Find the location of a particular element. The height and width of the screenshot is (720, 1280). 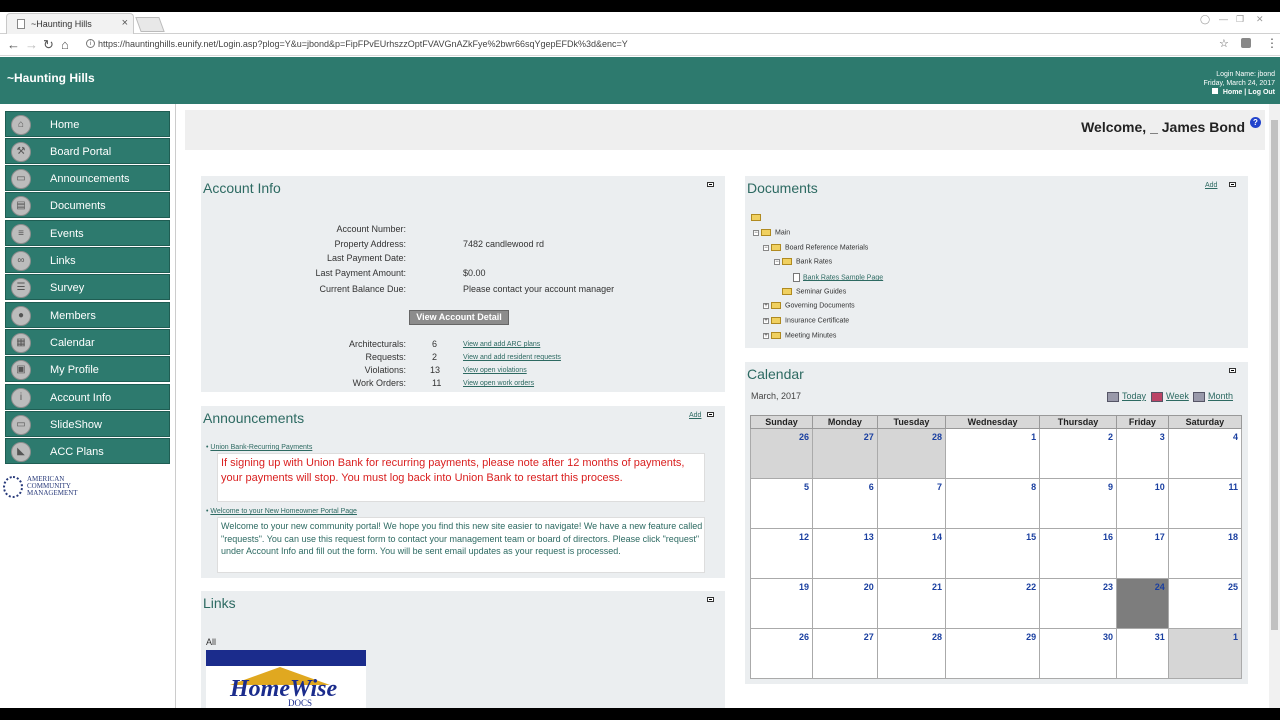

calendar-day: 22 is located at coordinates (993, 603).